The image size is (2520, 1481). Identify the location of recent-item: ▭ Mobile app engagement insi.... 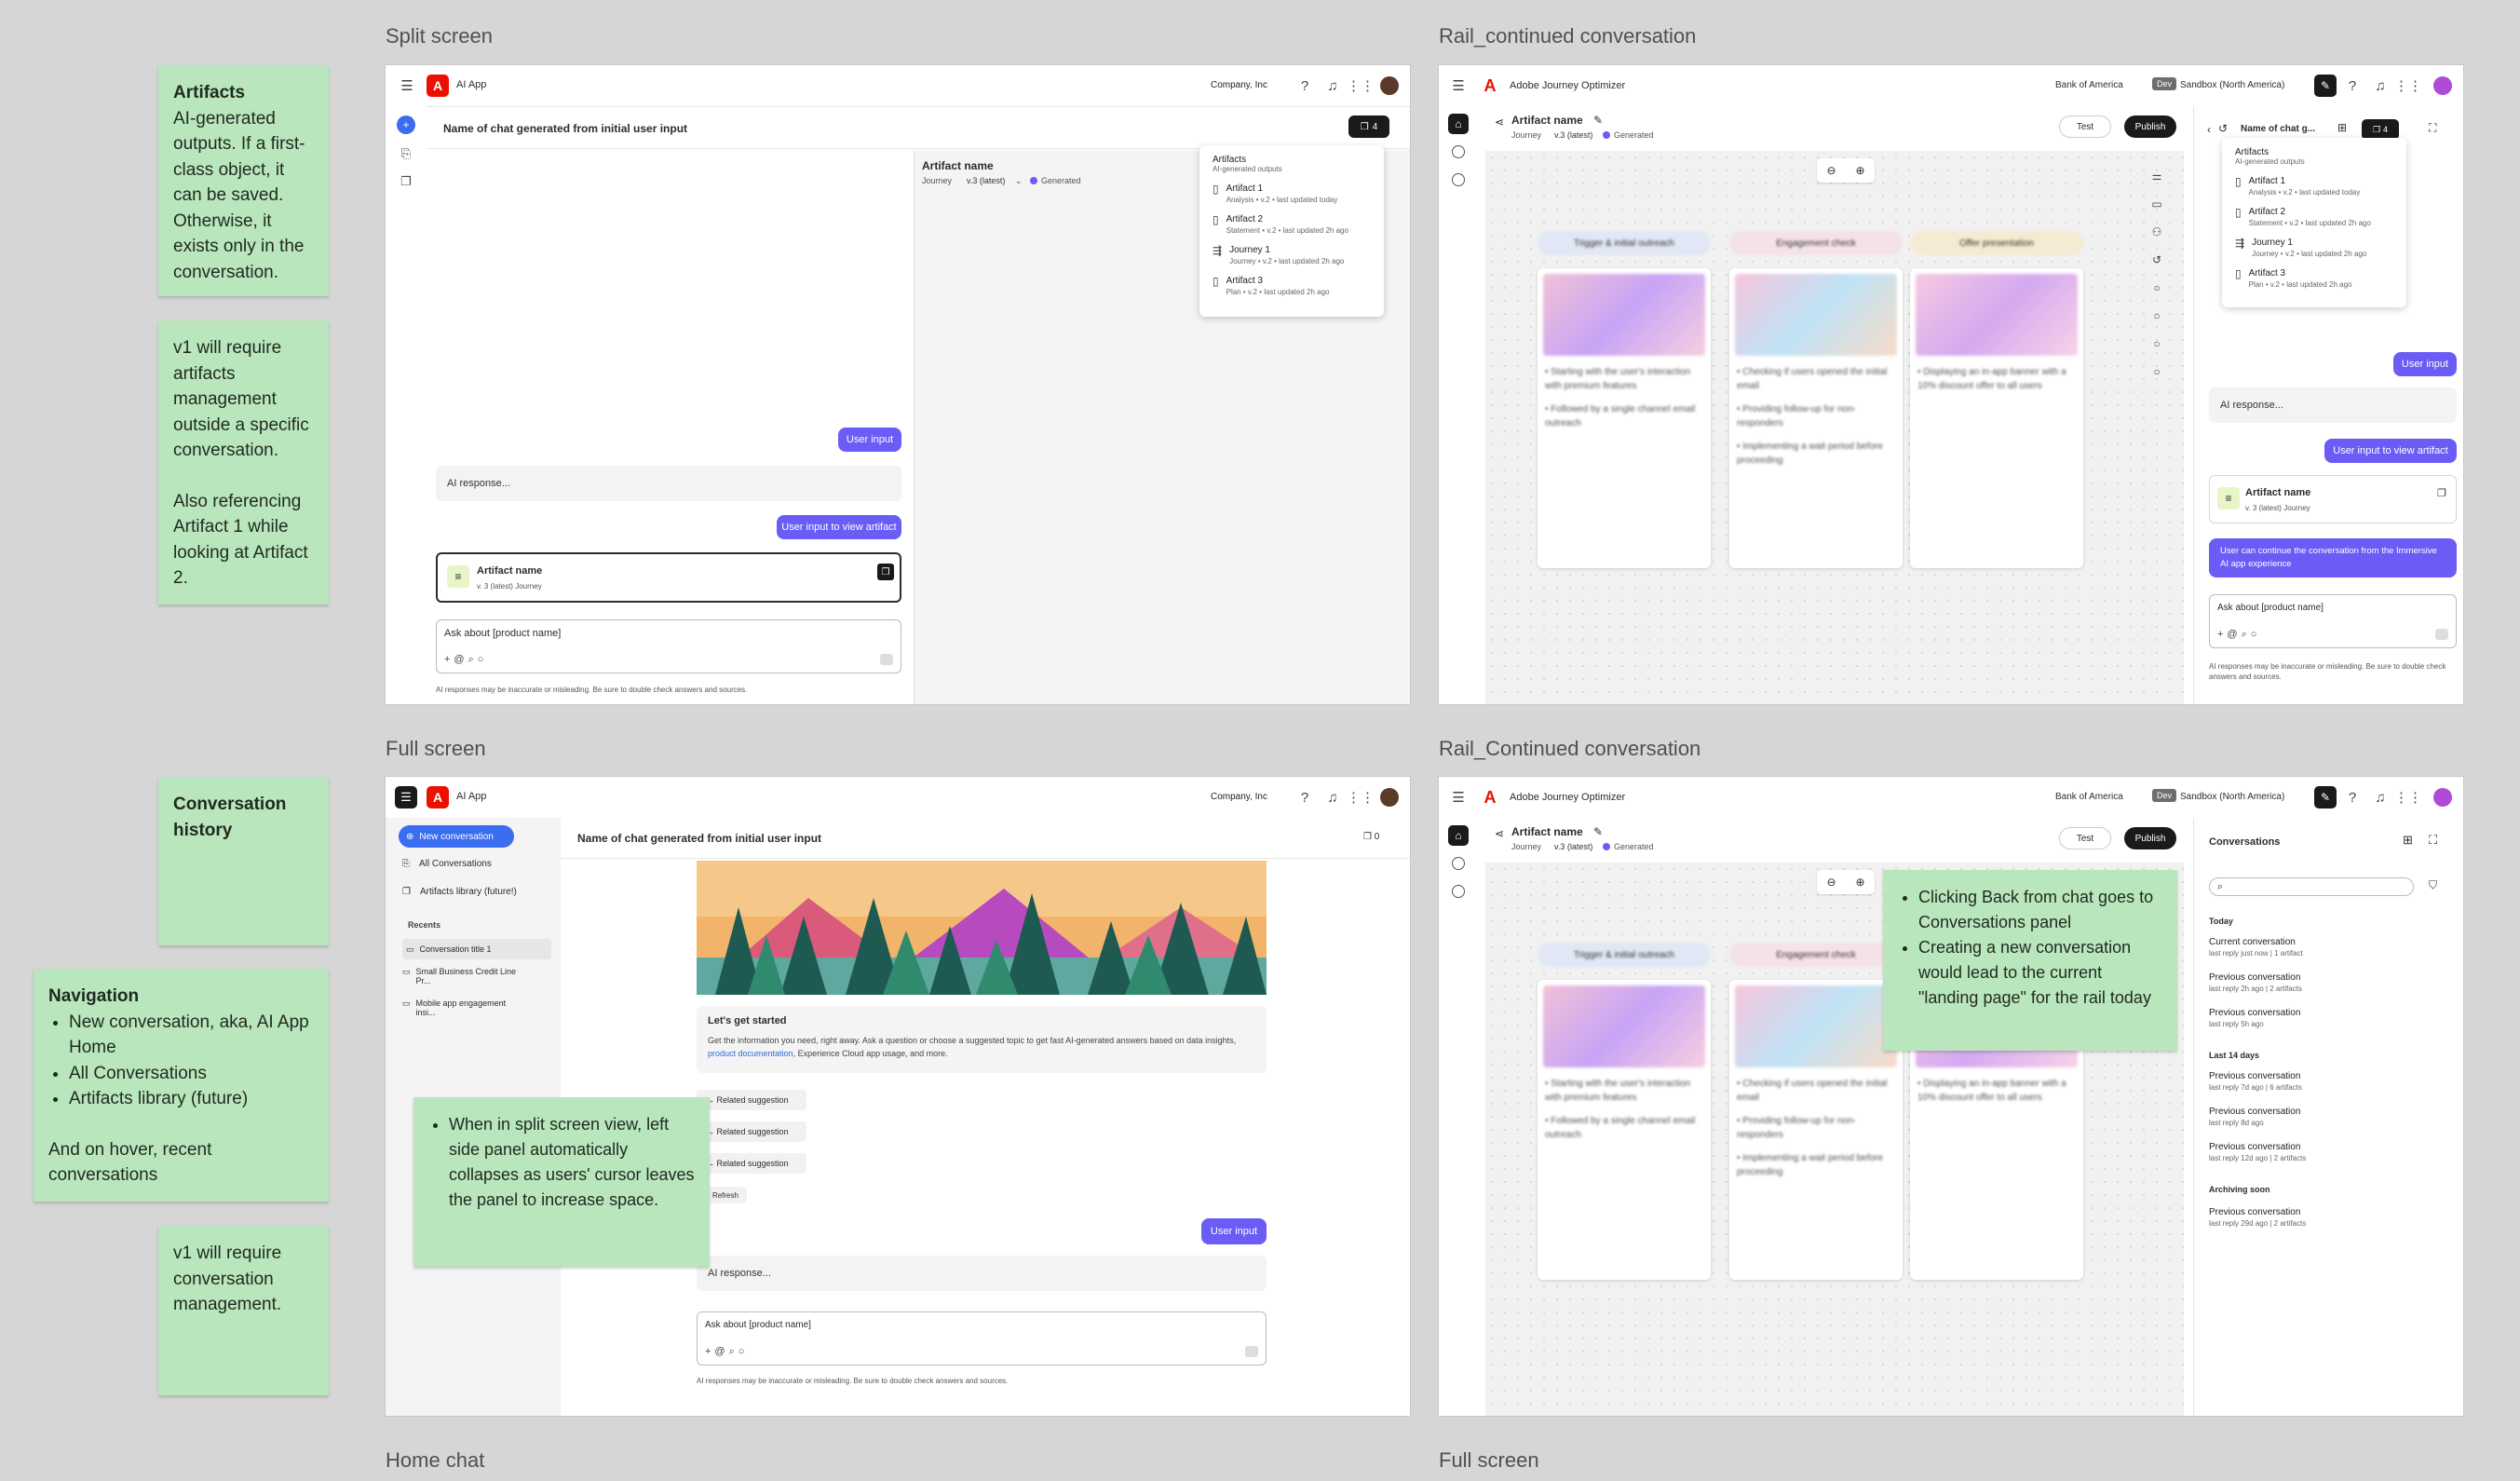
(462, 1008).